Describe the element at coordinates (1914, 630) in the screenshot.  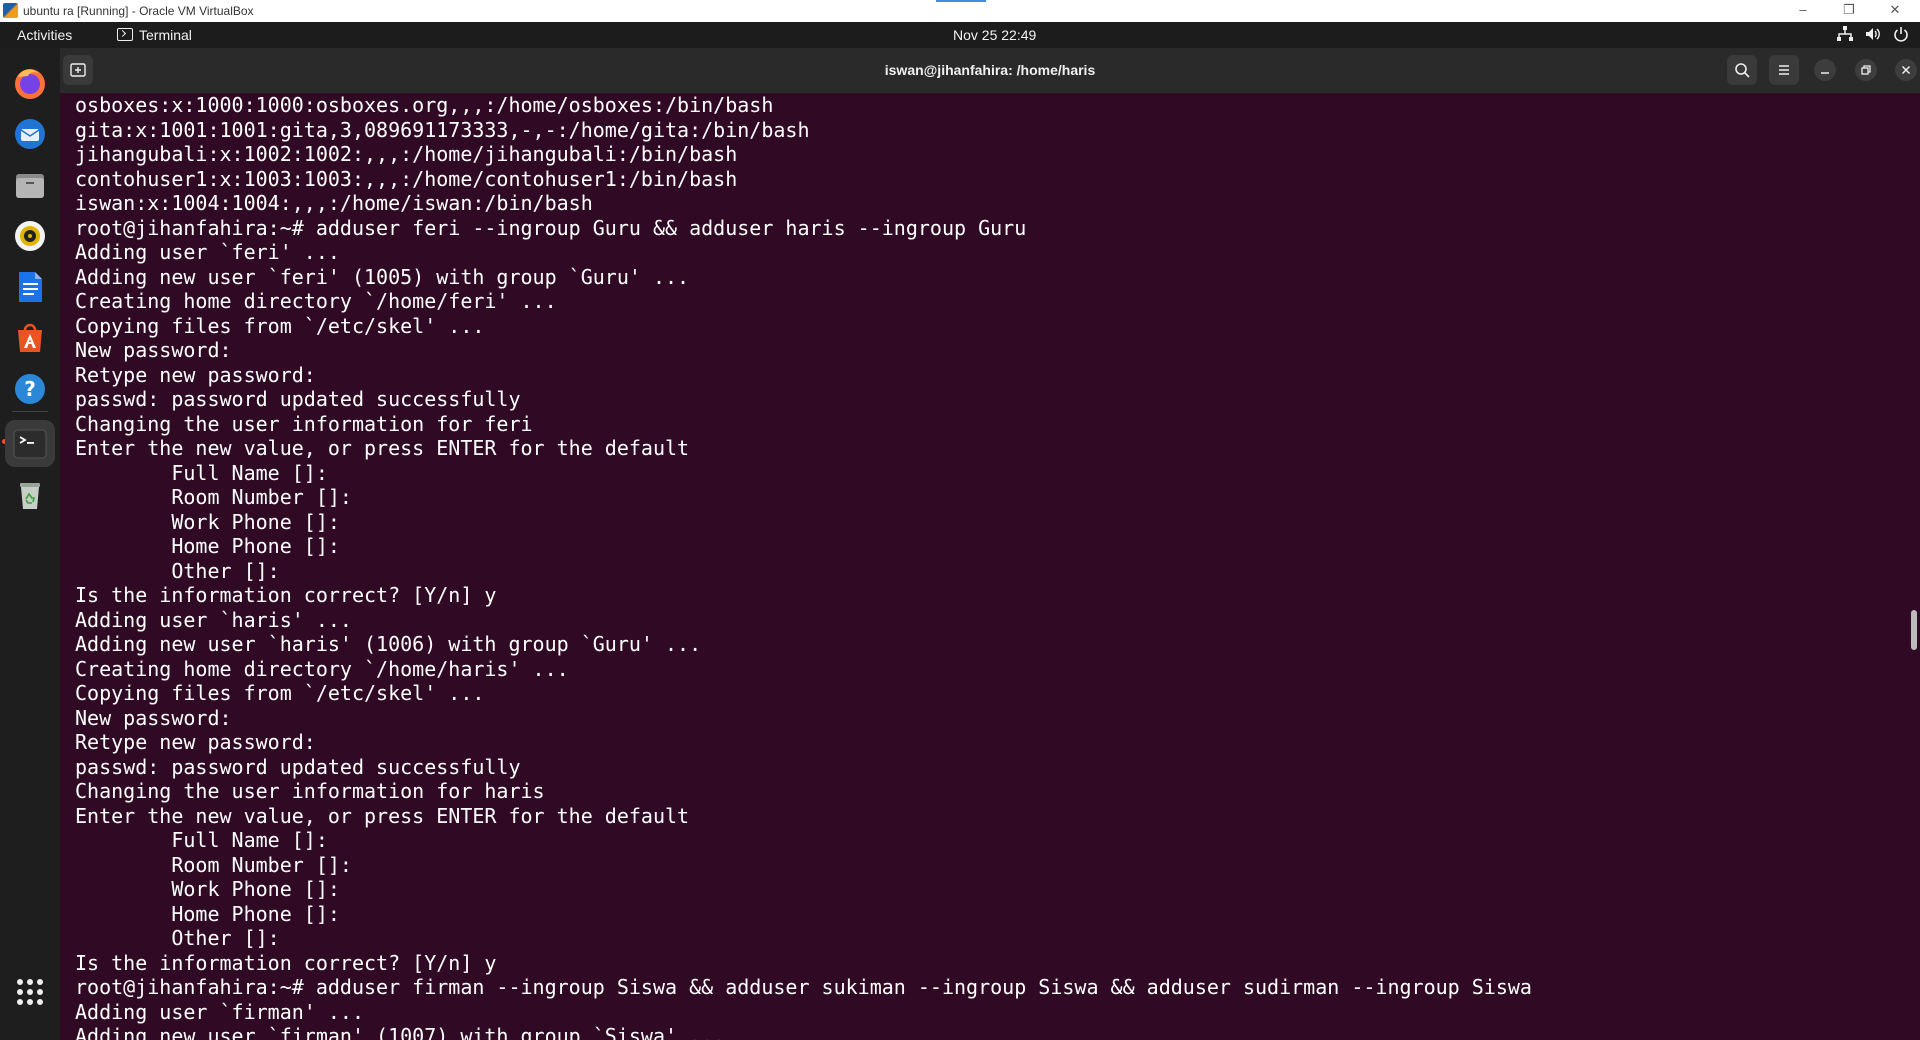
I see `scrollbar-thumb` at that location.